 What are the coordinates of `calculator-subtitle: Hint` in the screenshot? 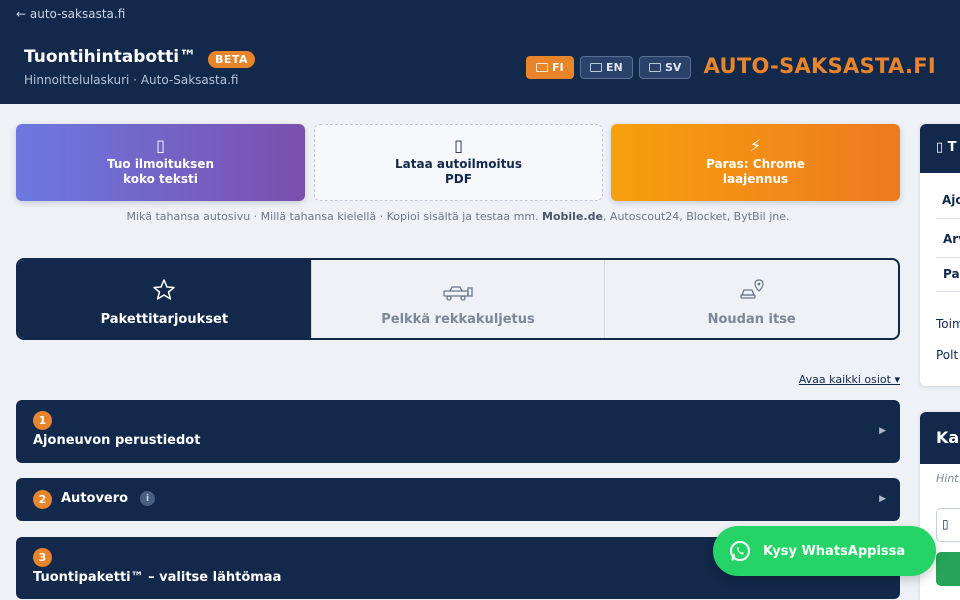 It's located at (947, 478).